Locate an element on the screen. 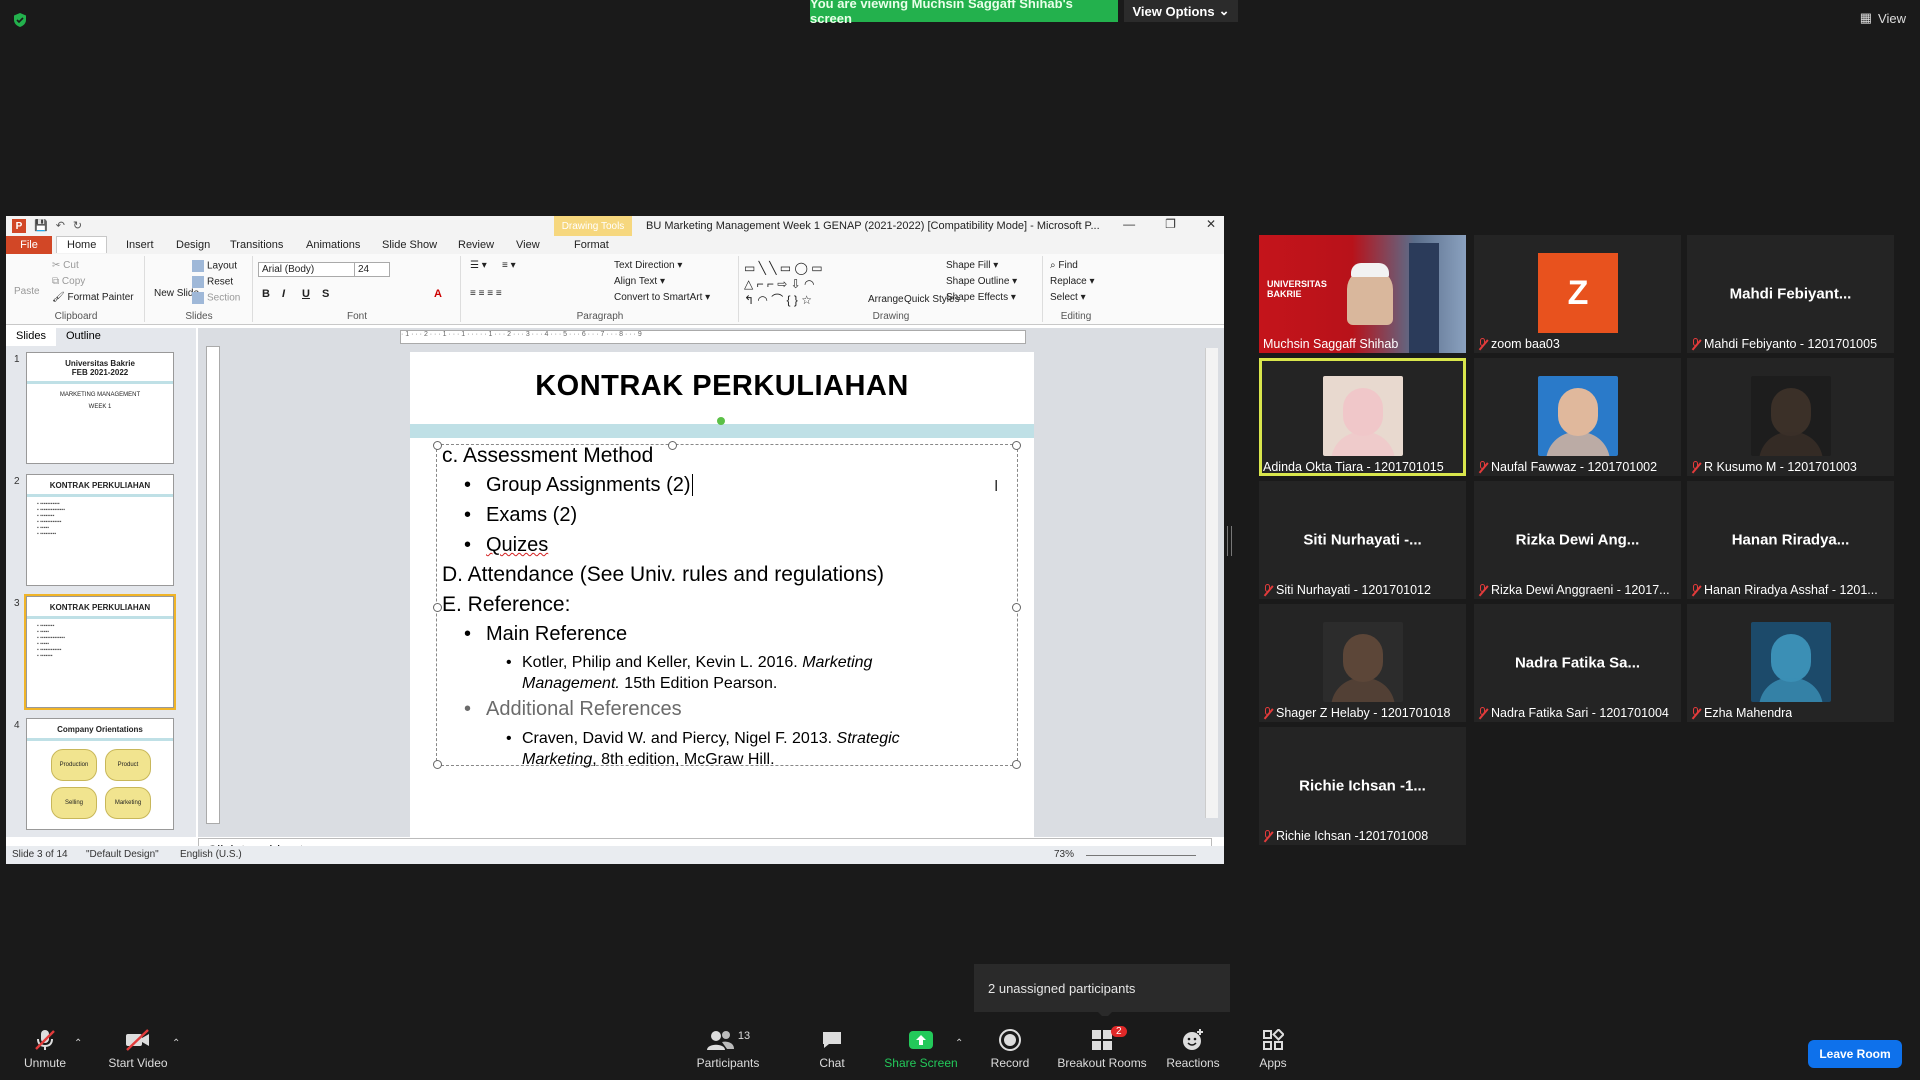 The width and height of the screenshot is (1920, 1080). unmute-button: Unmute is located at coordinates (45, 1049).